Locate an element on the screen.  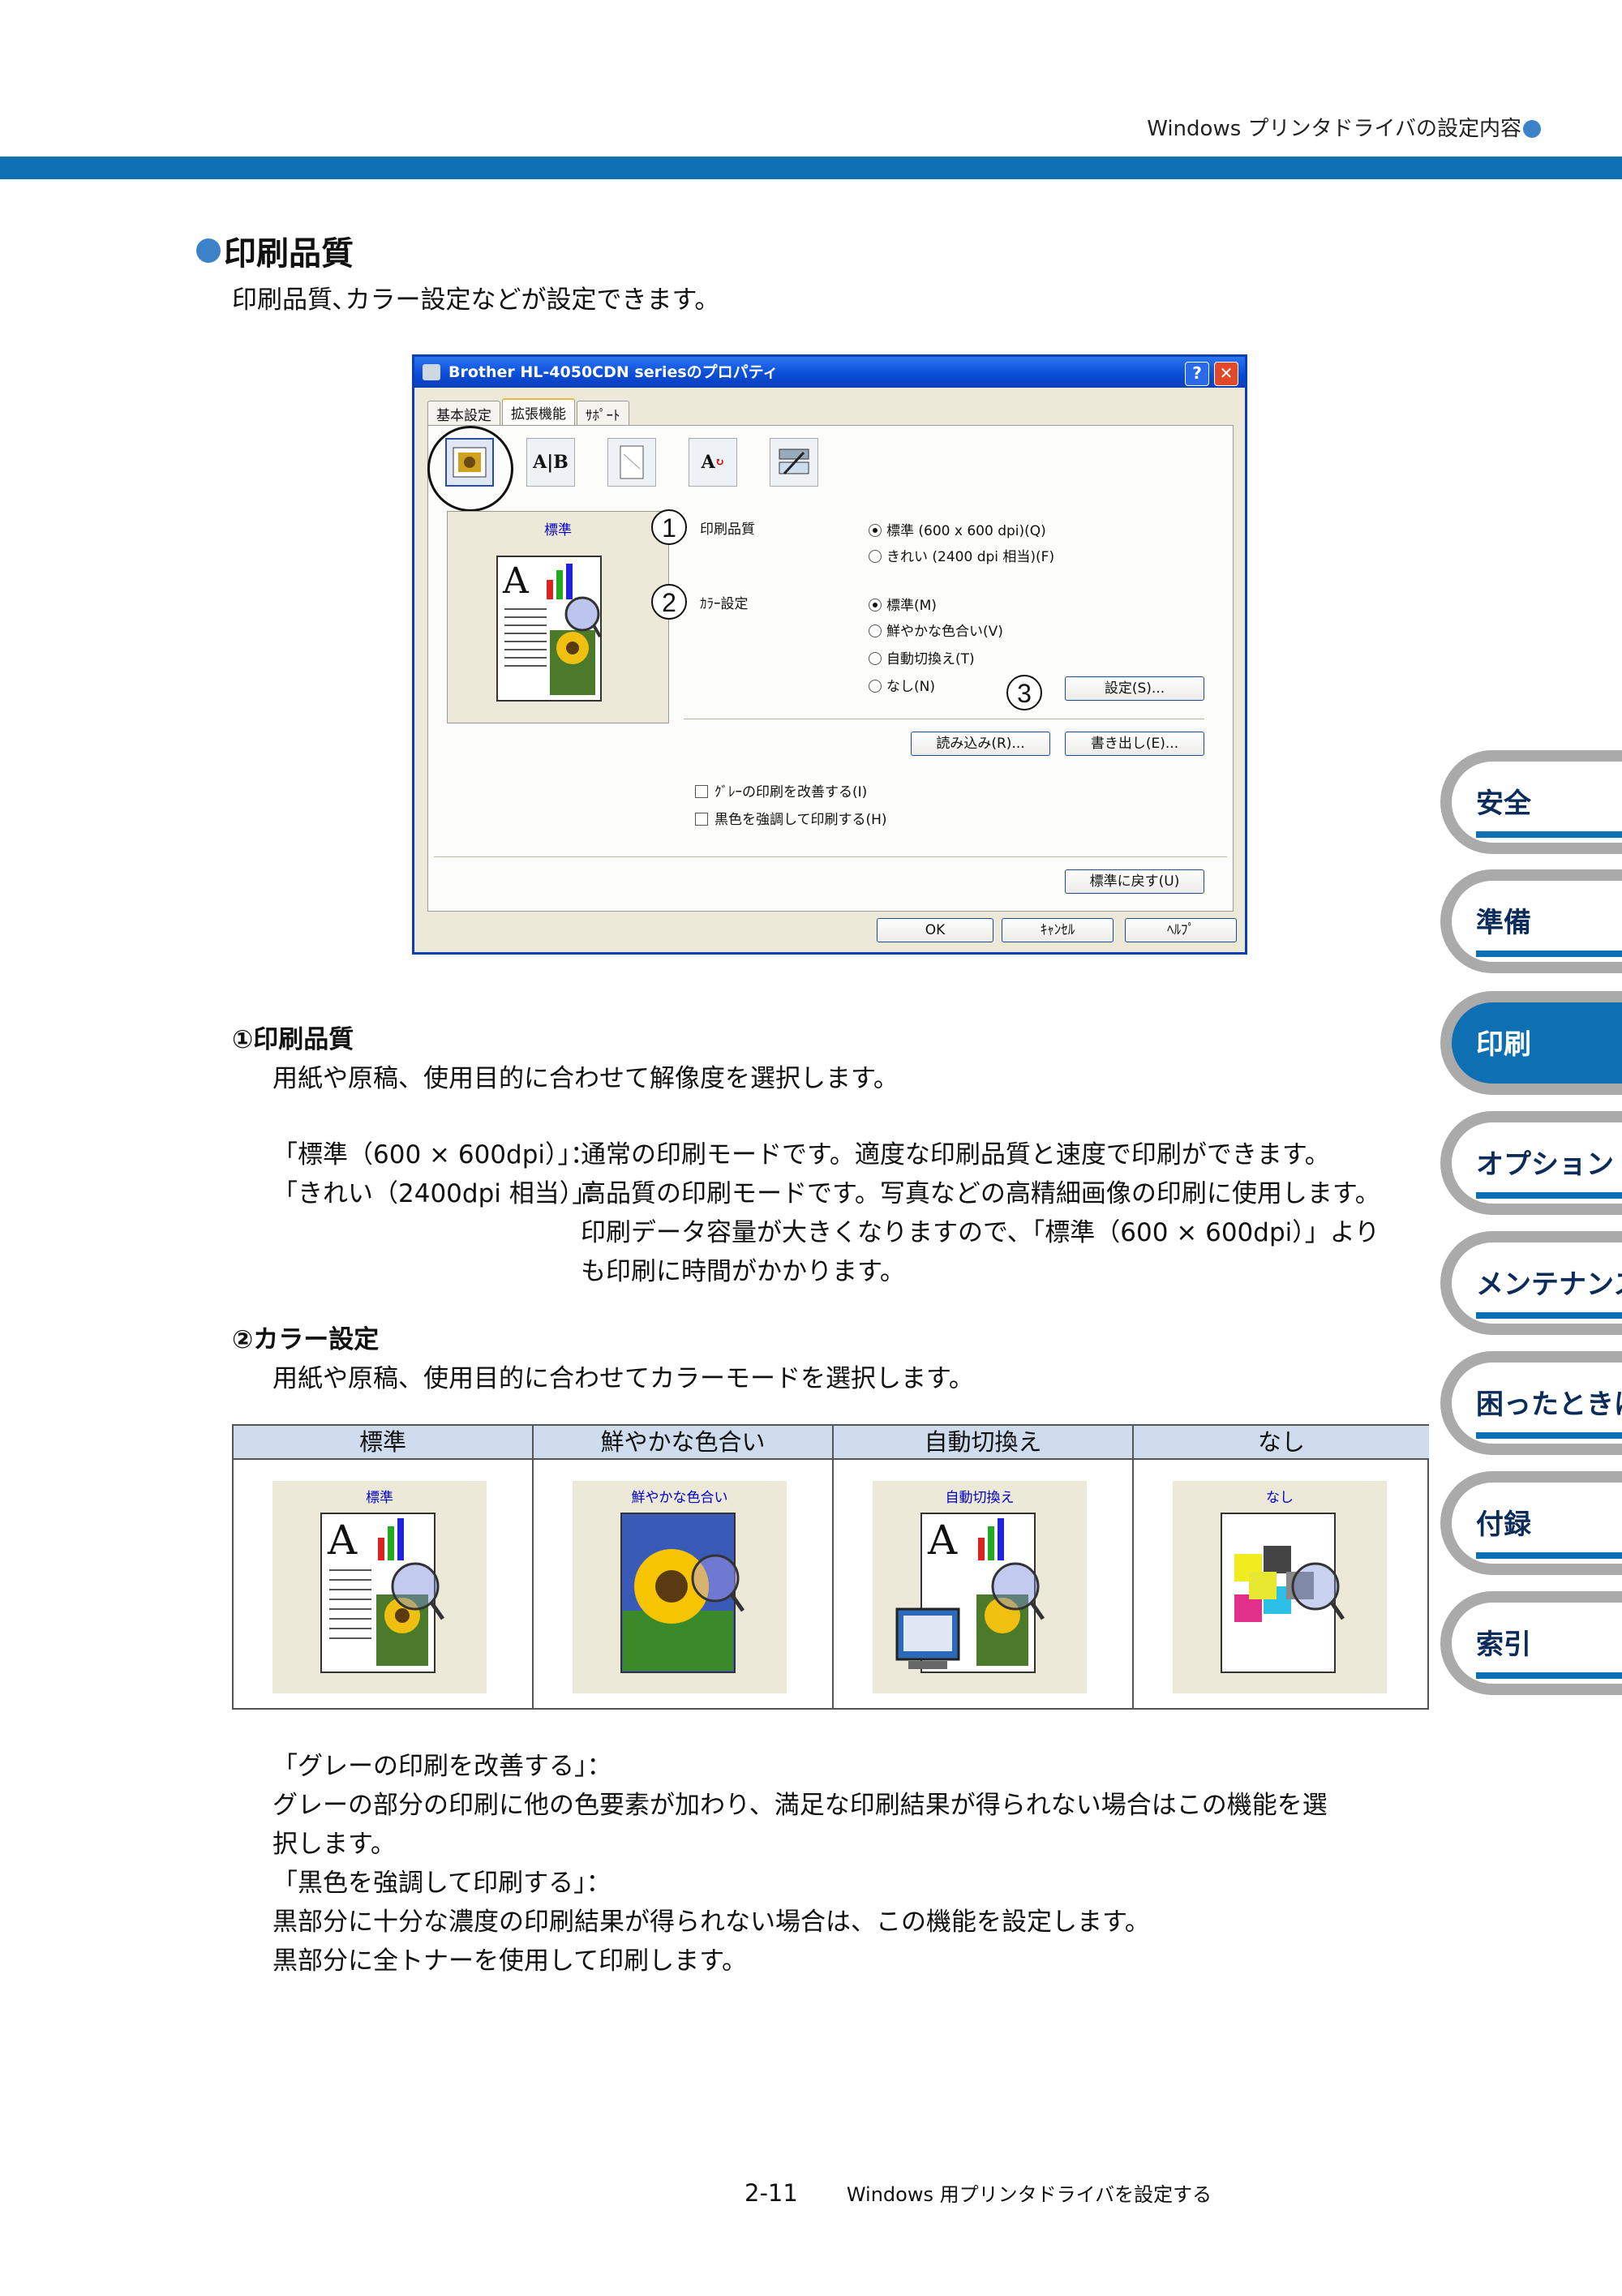
color-standard-radio: 標準(M) is located at coordinates (903, 604).